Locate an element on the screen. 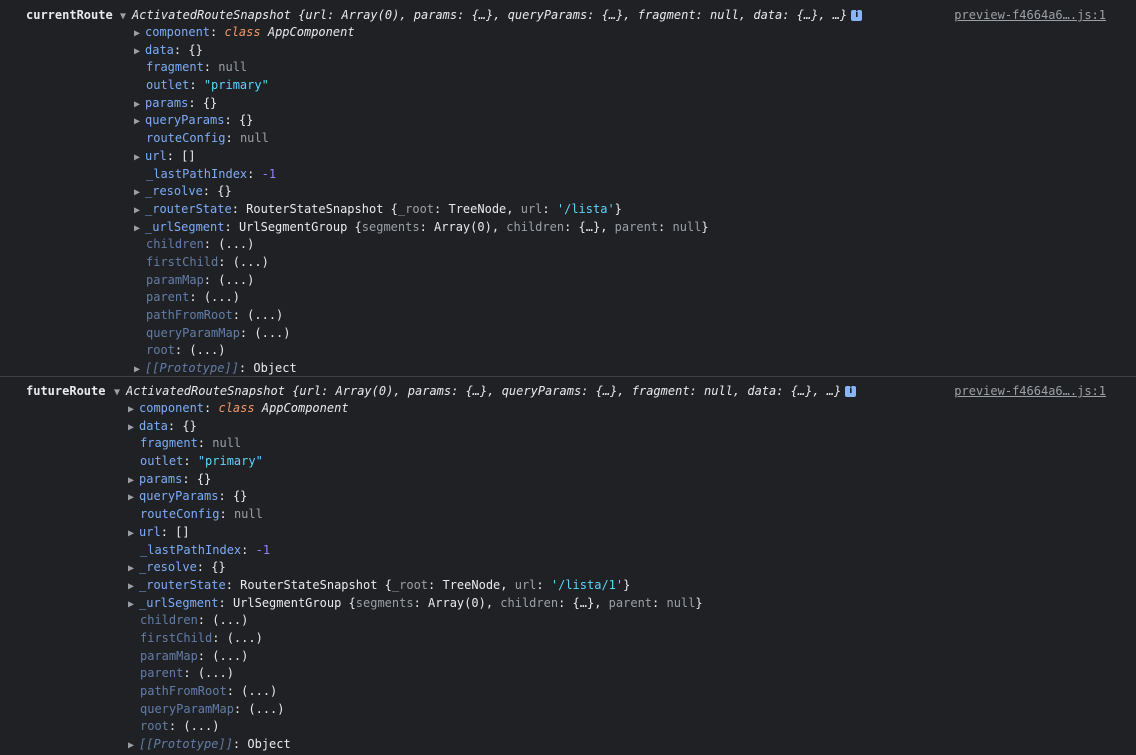 Image resolution: width=1136 pixels, height=755 pixels. prop-type: UrlSegmentGroup is located at coordinates (293, 226).